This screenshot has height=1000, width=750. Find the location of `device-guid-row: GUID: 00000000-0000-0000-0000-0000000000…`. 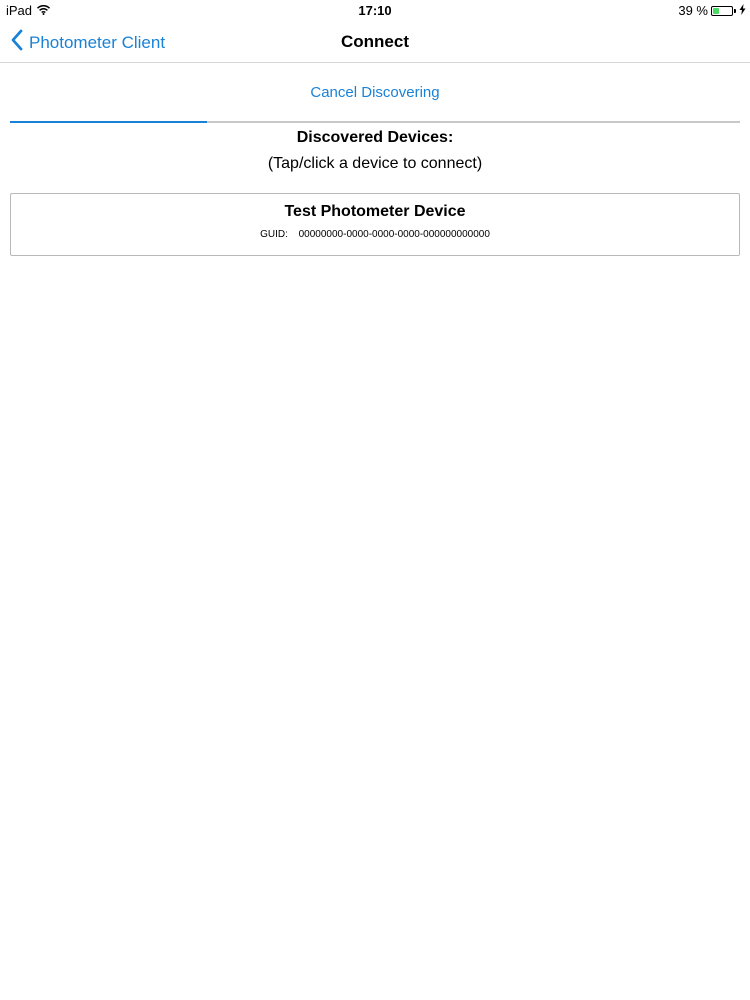

device-guid-row: GUID: 00000000-0000-0000-0000-0000000000… is located at coordinates (375, 234).